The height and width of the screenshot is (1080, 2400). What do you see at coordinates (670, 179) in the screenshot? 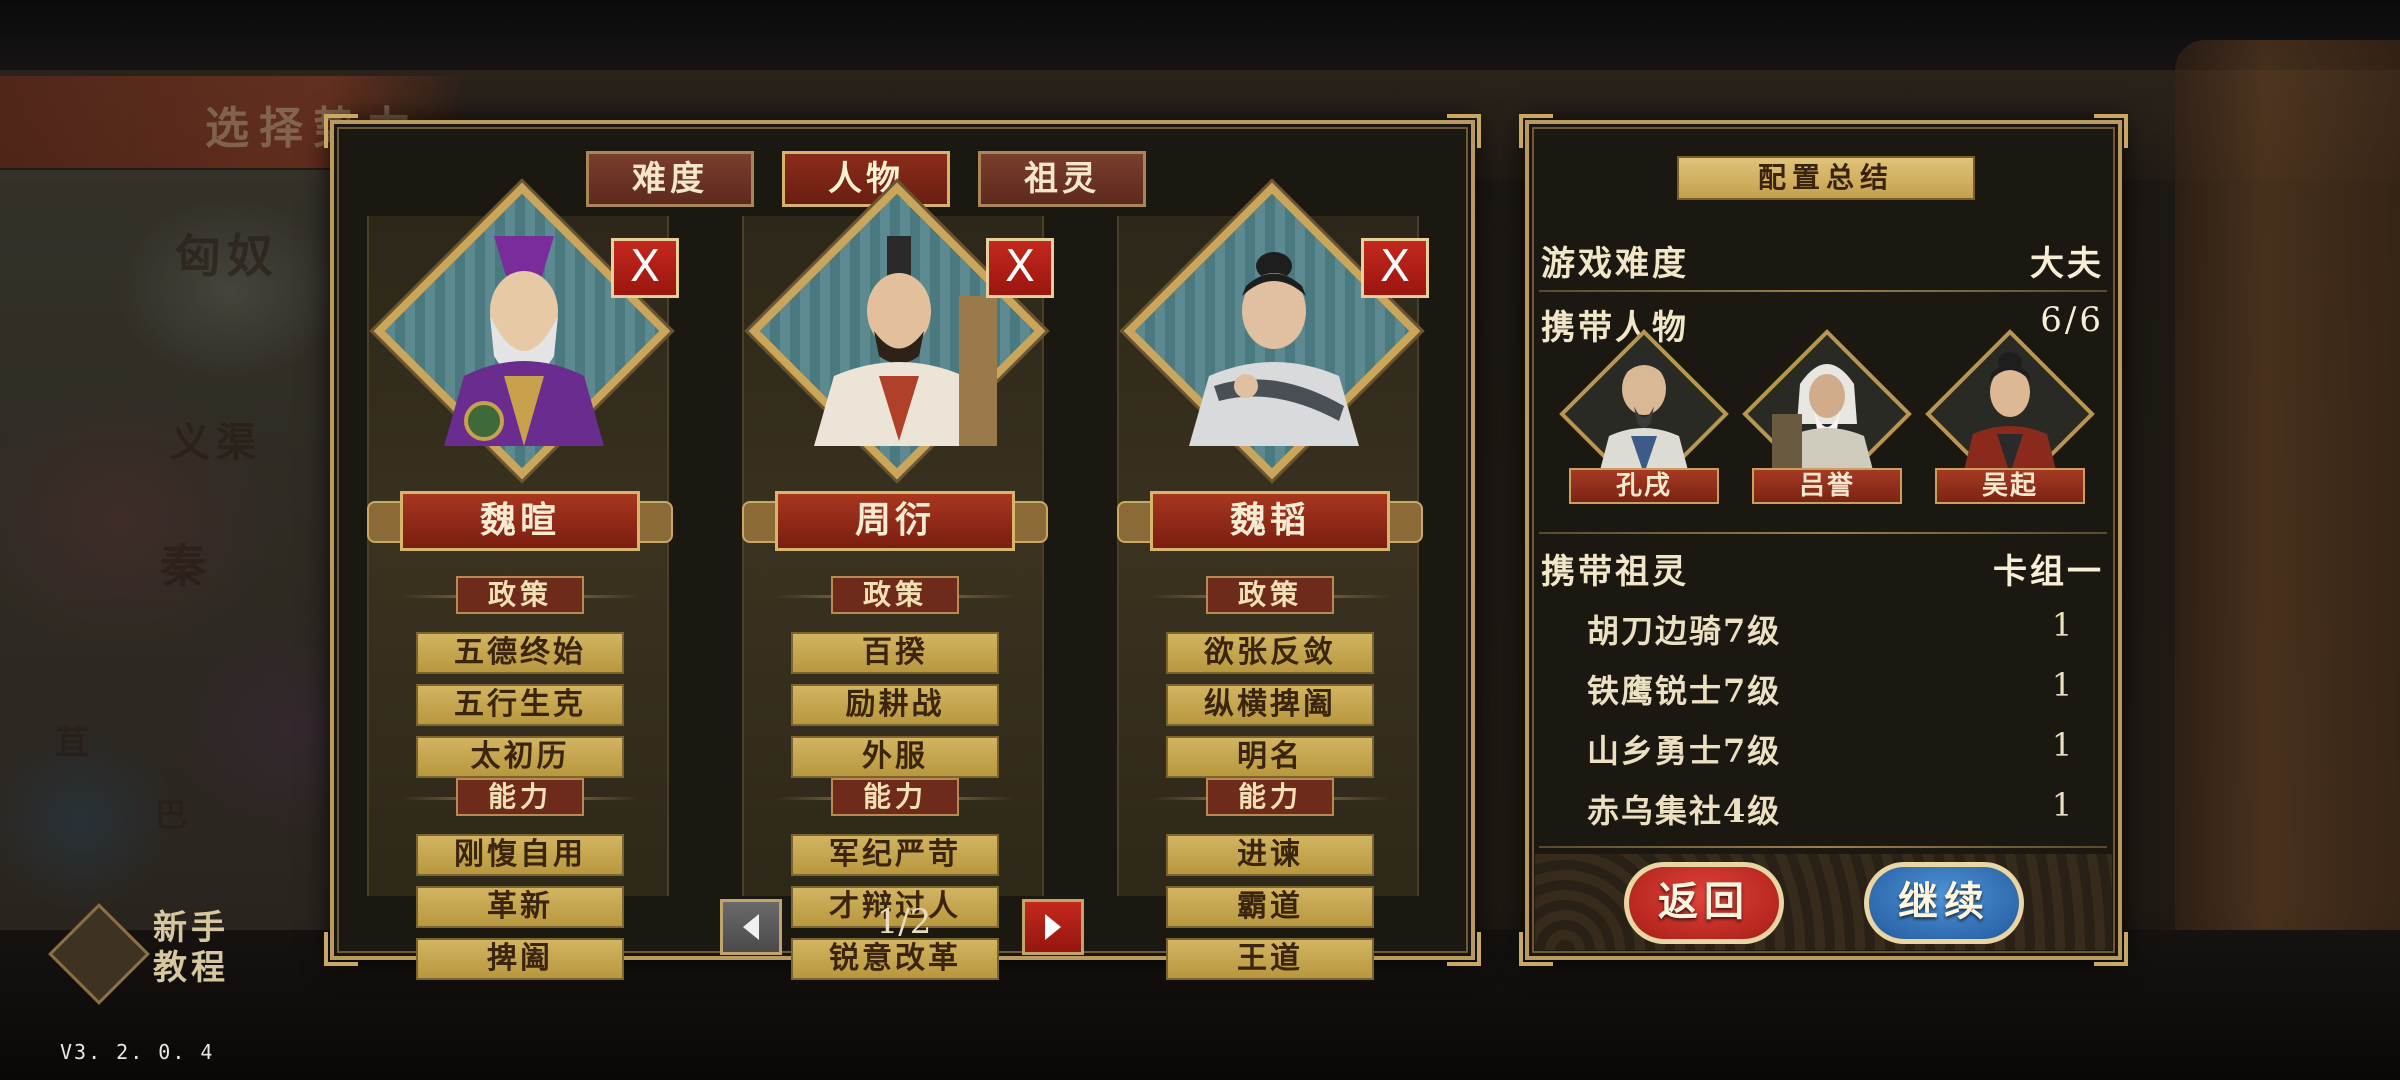
I see `tab-difficulty: 难度` at bounding box center [670, 179].